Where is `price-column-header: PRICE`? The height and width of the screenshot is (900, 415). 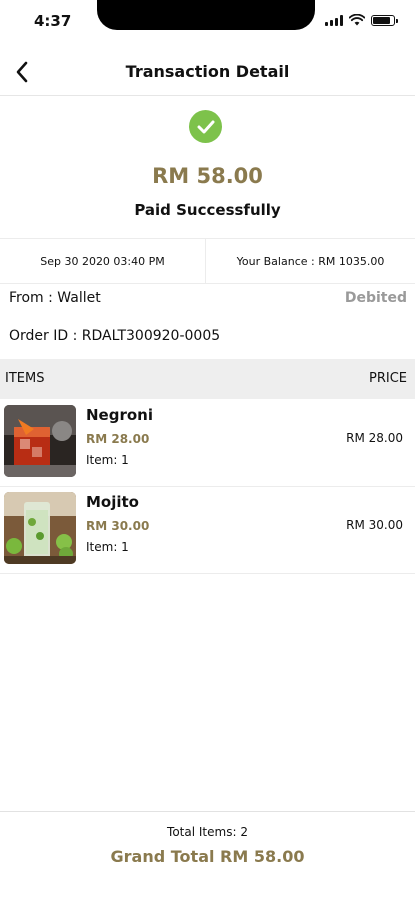
price-column-header: PRICE is located at coordinates (388, 378).